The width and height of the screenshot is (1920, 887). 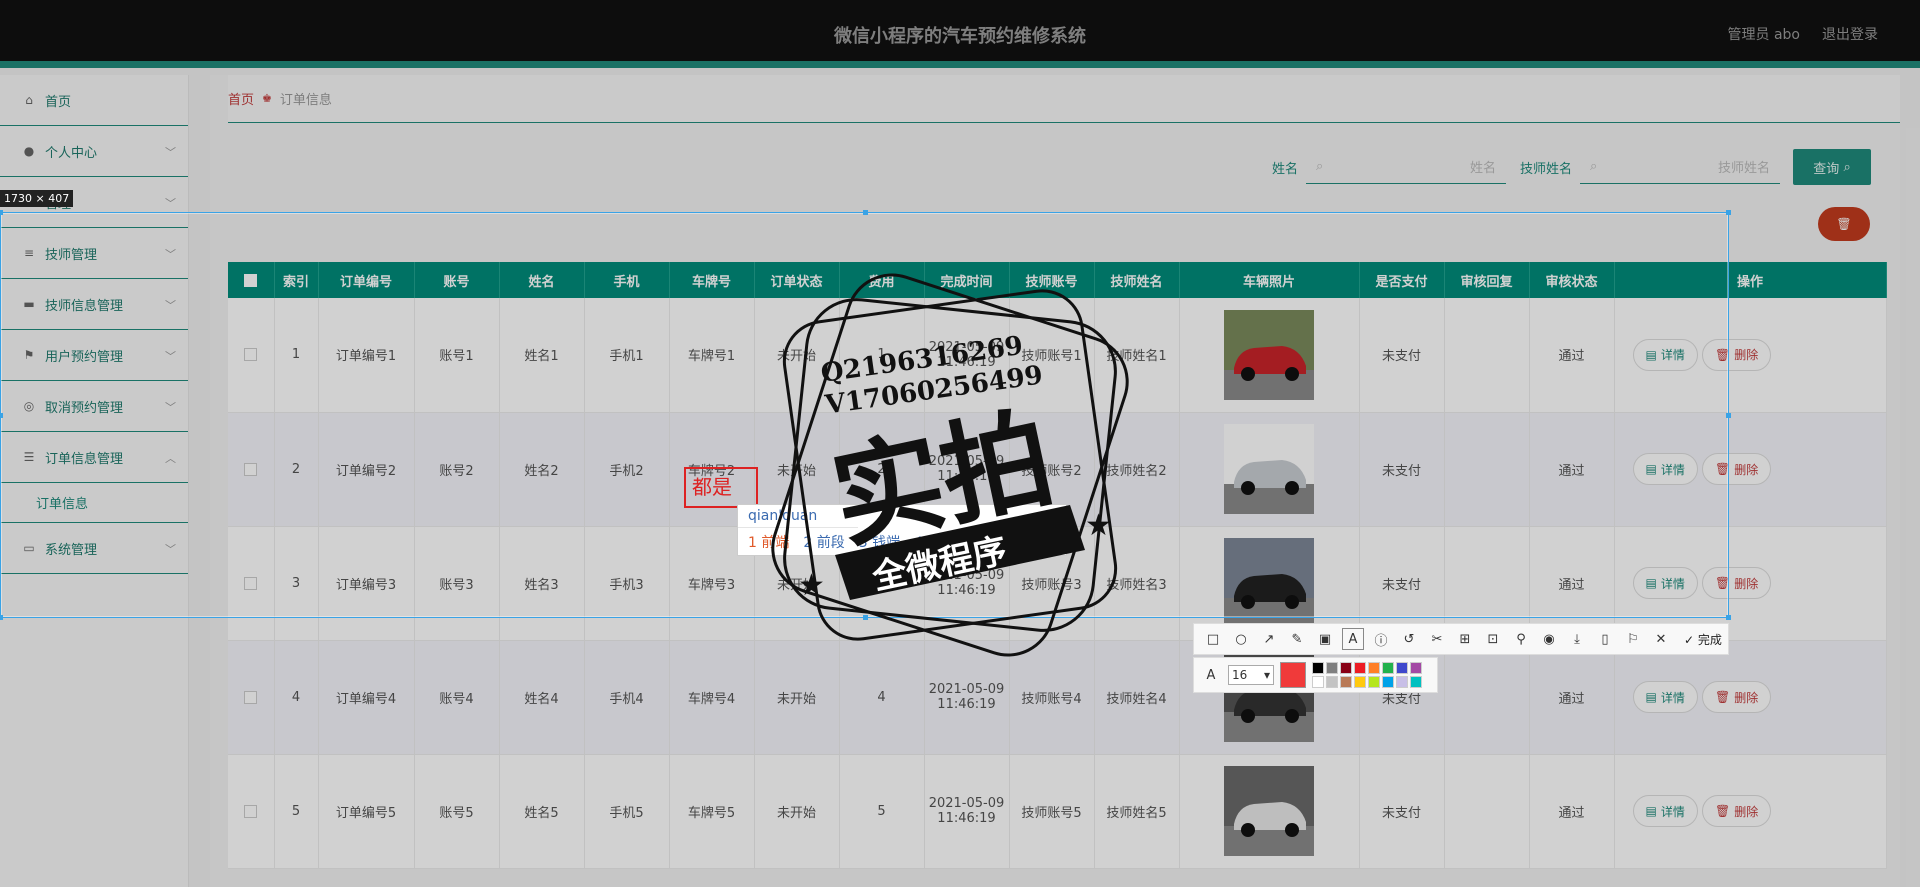 I want to click on close-icon: ✕, so click(x=1661, y=639).